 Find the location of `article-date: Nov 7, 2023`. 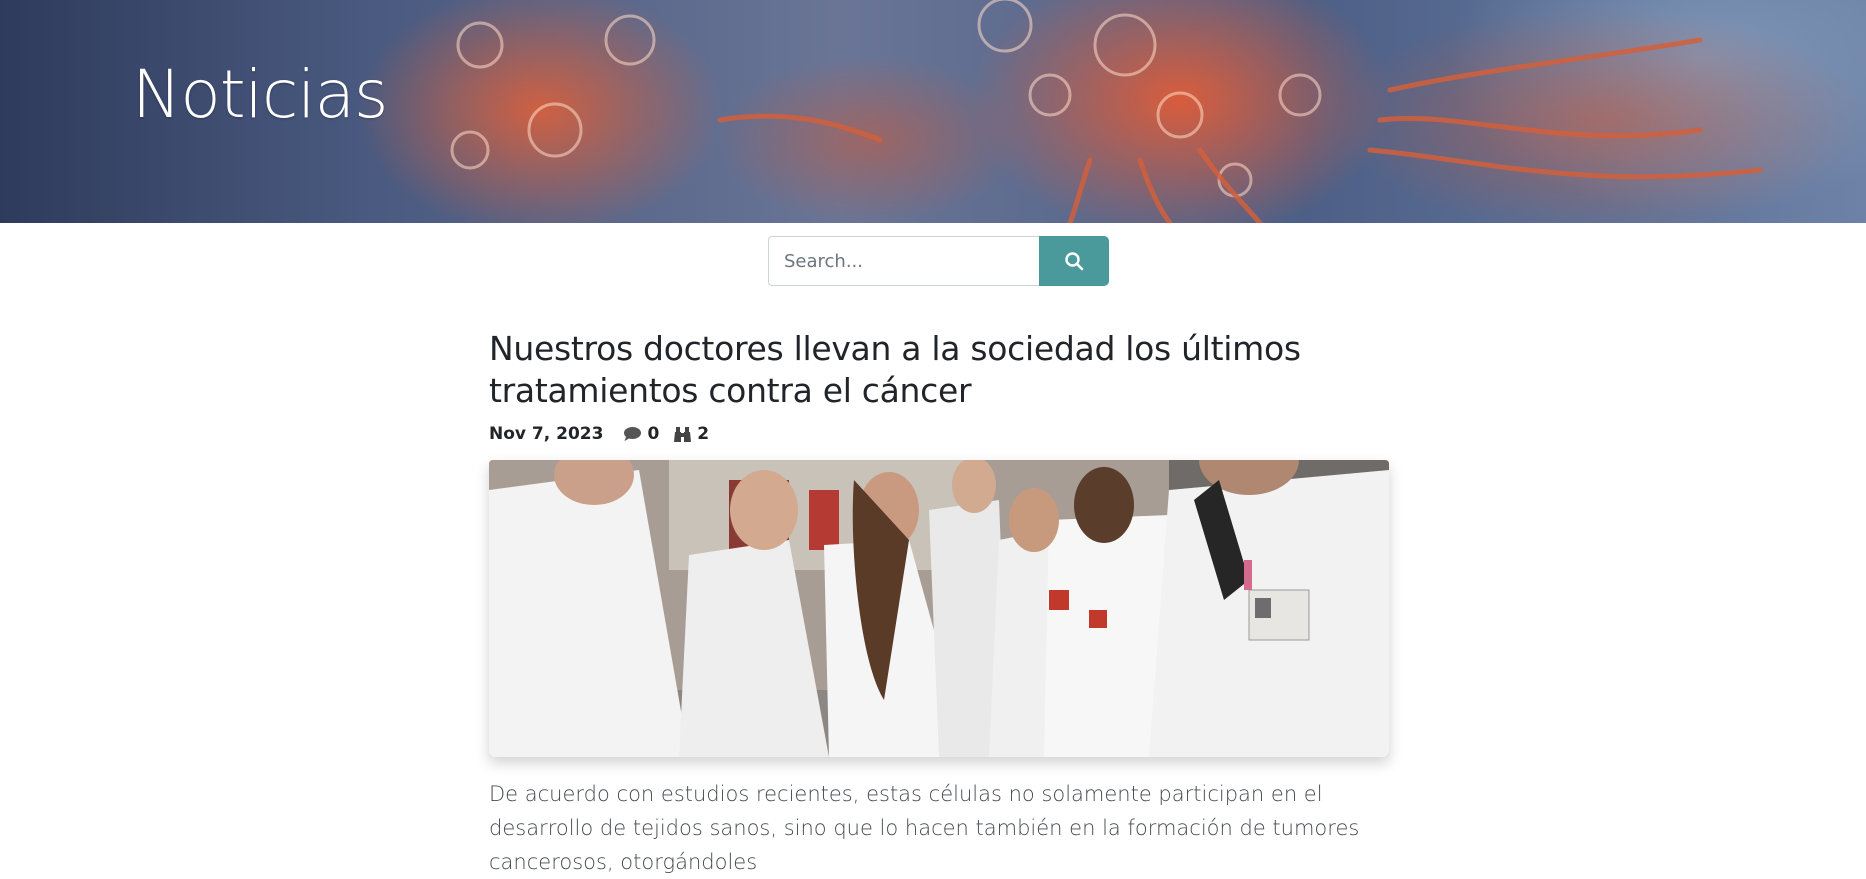

article-date: Nov 7, 2023 is located at coordinates (546, 434).